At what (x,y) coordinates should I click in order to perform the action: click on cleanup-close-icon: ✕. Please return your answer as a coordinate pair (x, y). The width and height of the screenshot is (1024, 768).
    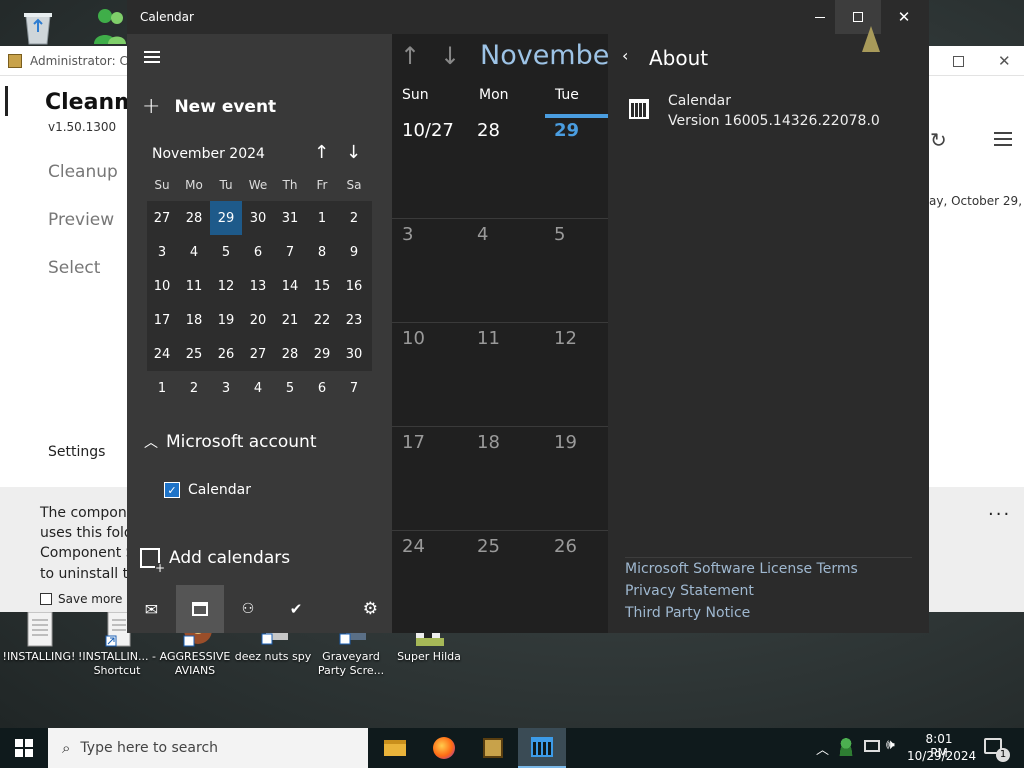
    Looking at the image, I should click on (1004, 61).